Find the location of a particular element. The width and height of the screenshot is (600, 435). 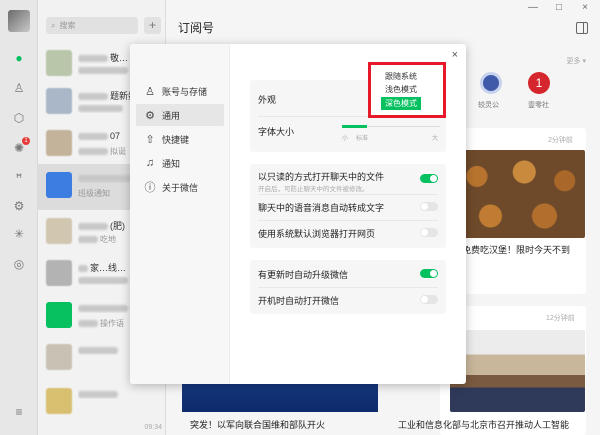

user-avatar is located at coordinates (19, 21).